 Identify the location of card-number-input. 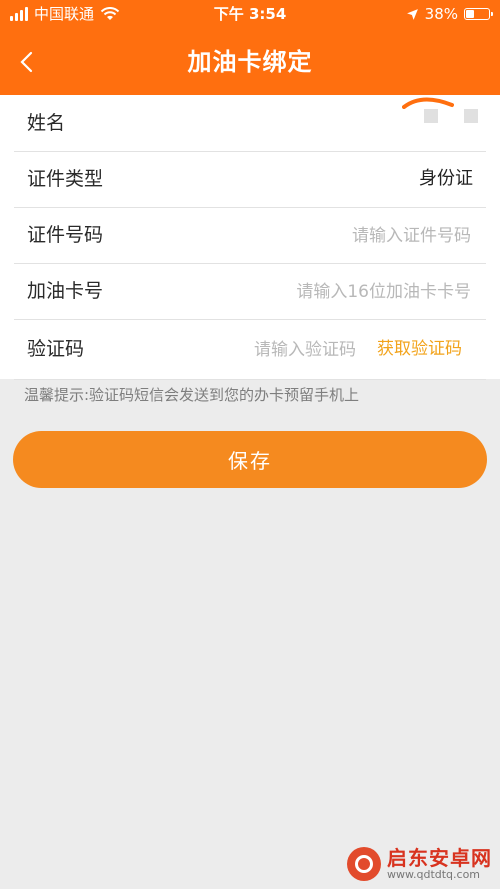
(341, 292).